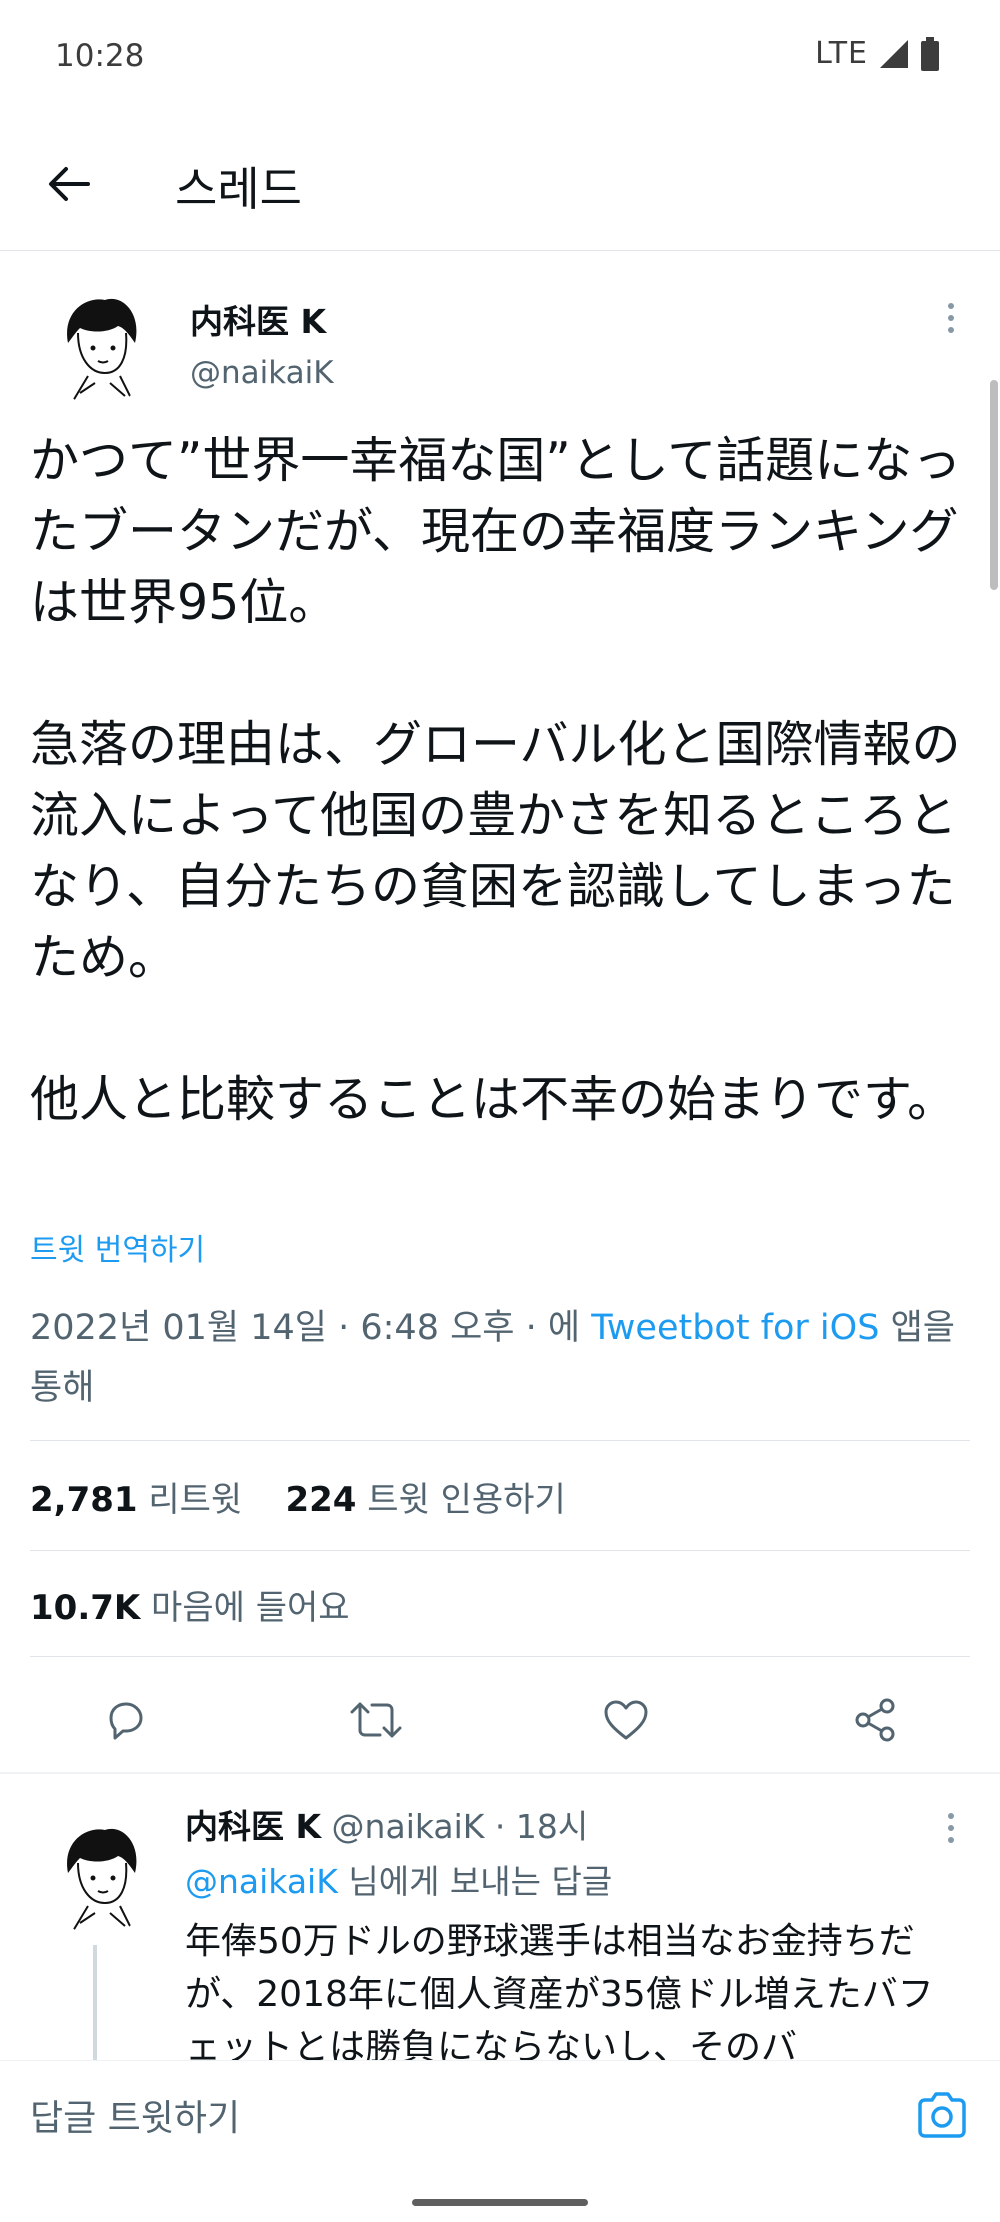  What do you see at coordinates (877, 53) in the screenshot?
I see `status-icons: LTE` at bounding box center [877, 53].